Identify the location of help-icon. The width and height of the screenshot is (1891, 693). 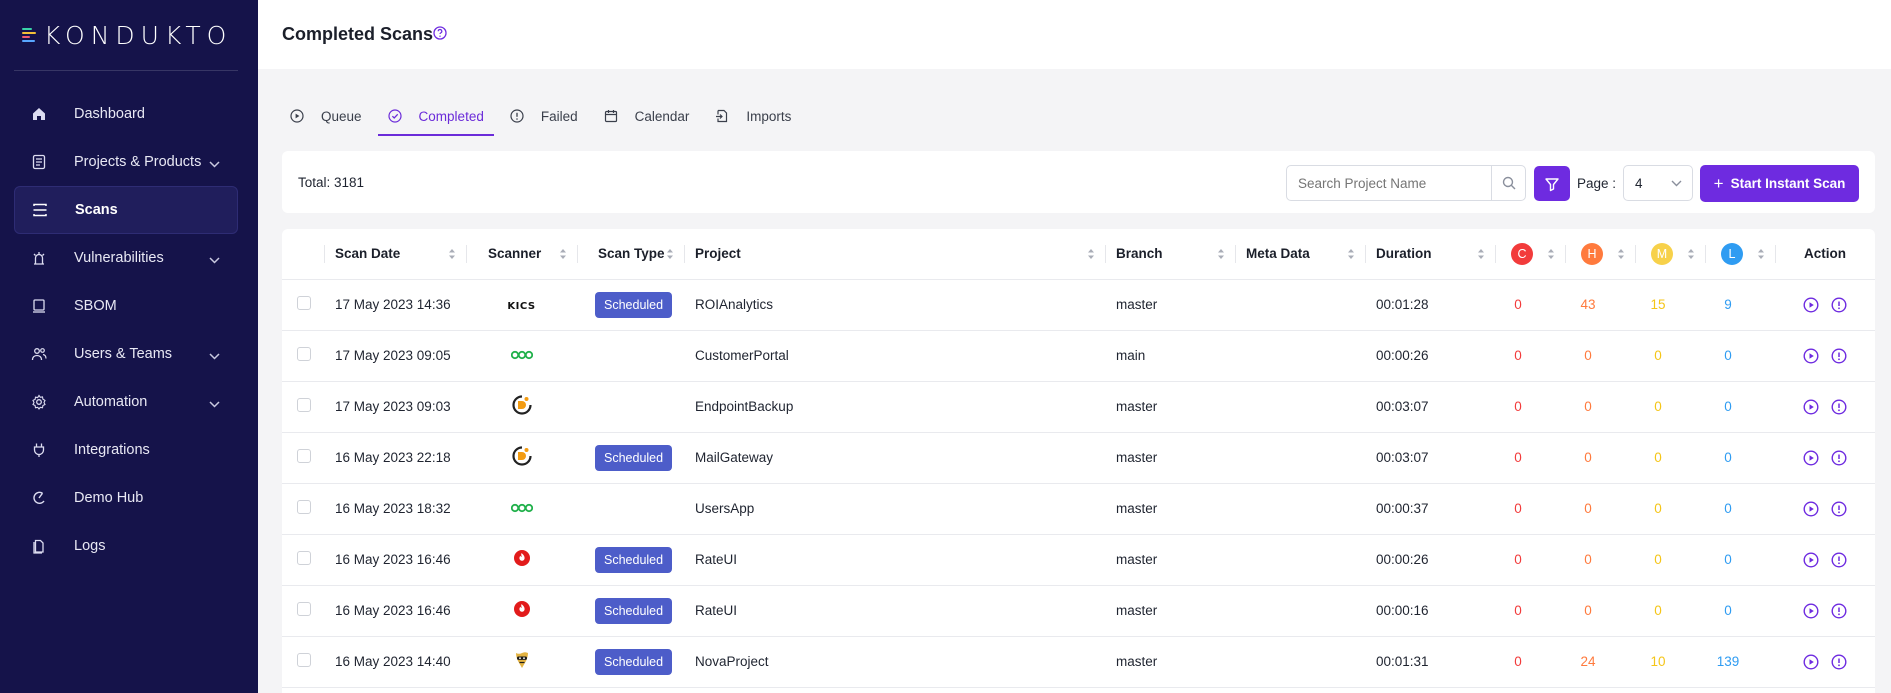
(440, 35).